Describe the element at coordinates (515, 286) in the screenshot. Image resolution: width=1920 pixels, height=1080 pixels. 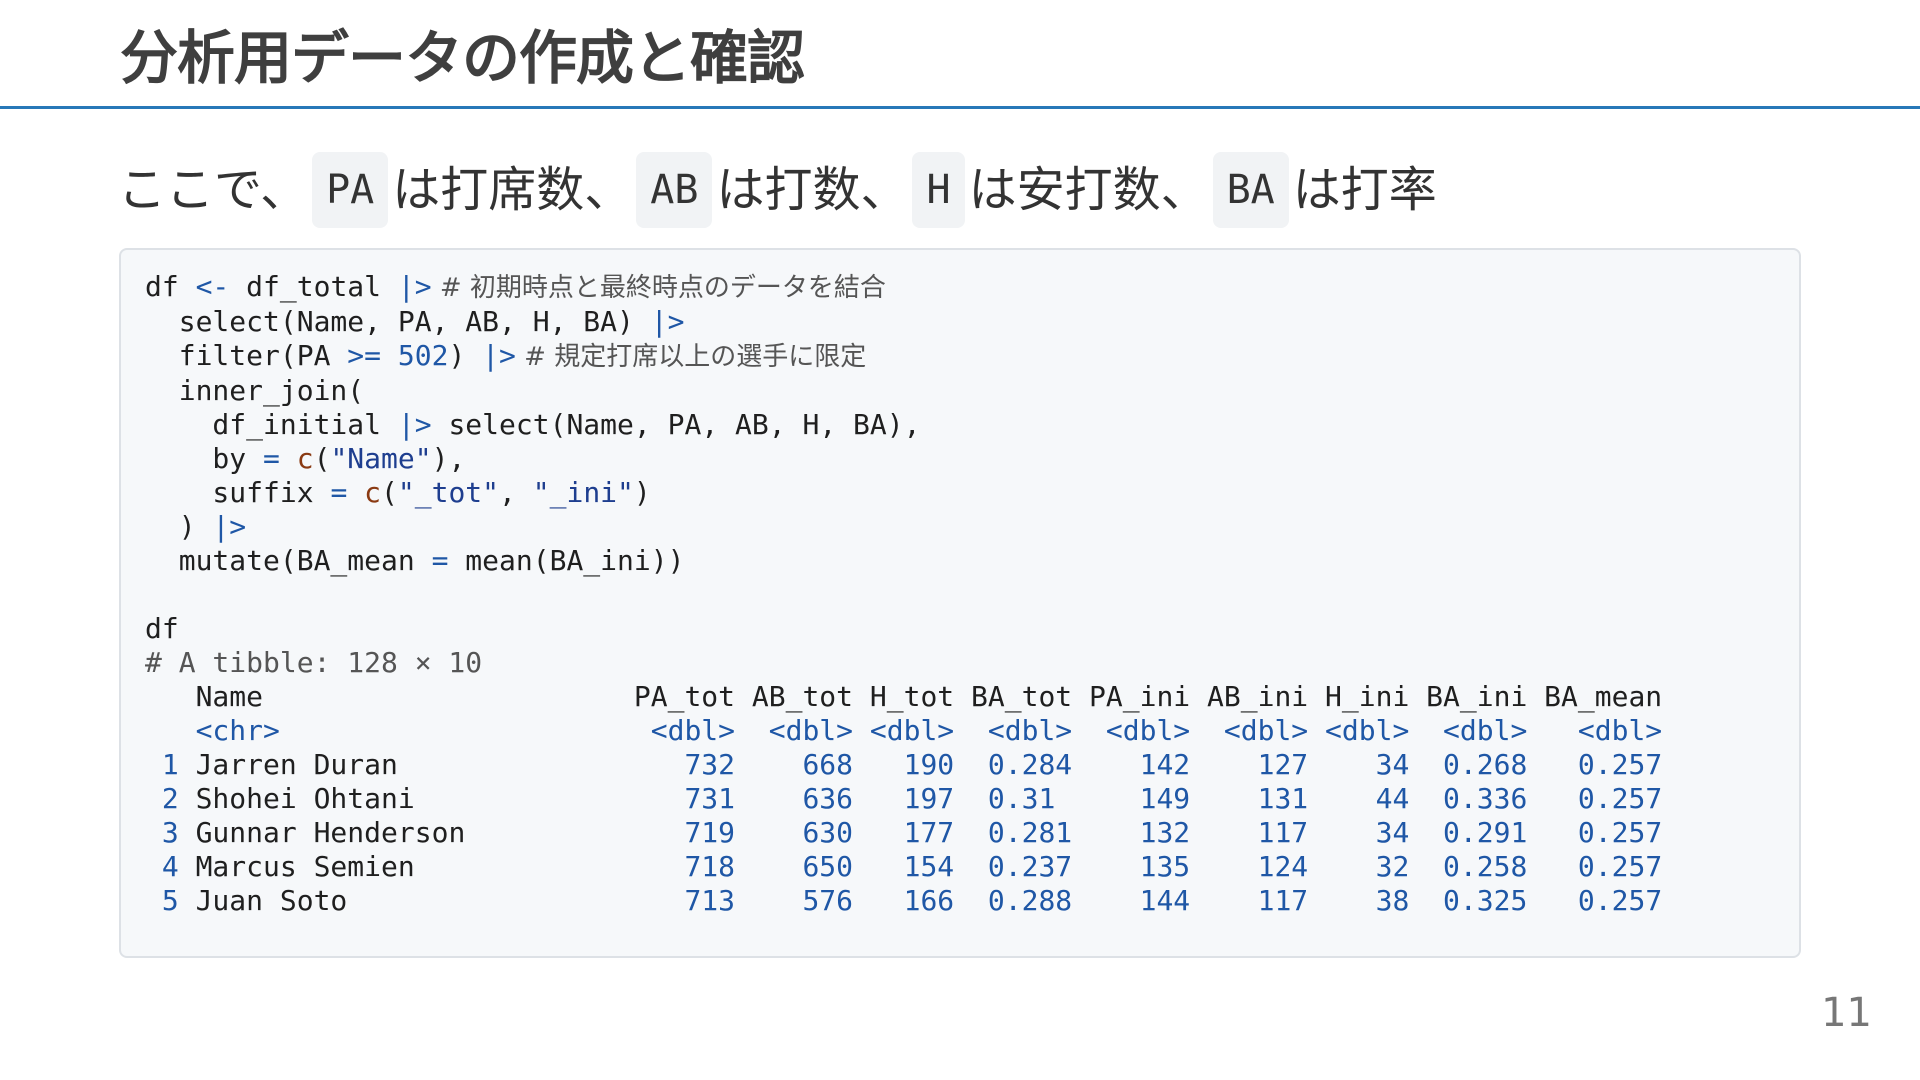
I see `code-line-1: df <- df_total |> # 初期時点と最終時点のデータを結合` at that location.